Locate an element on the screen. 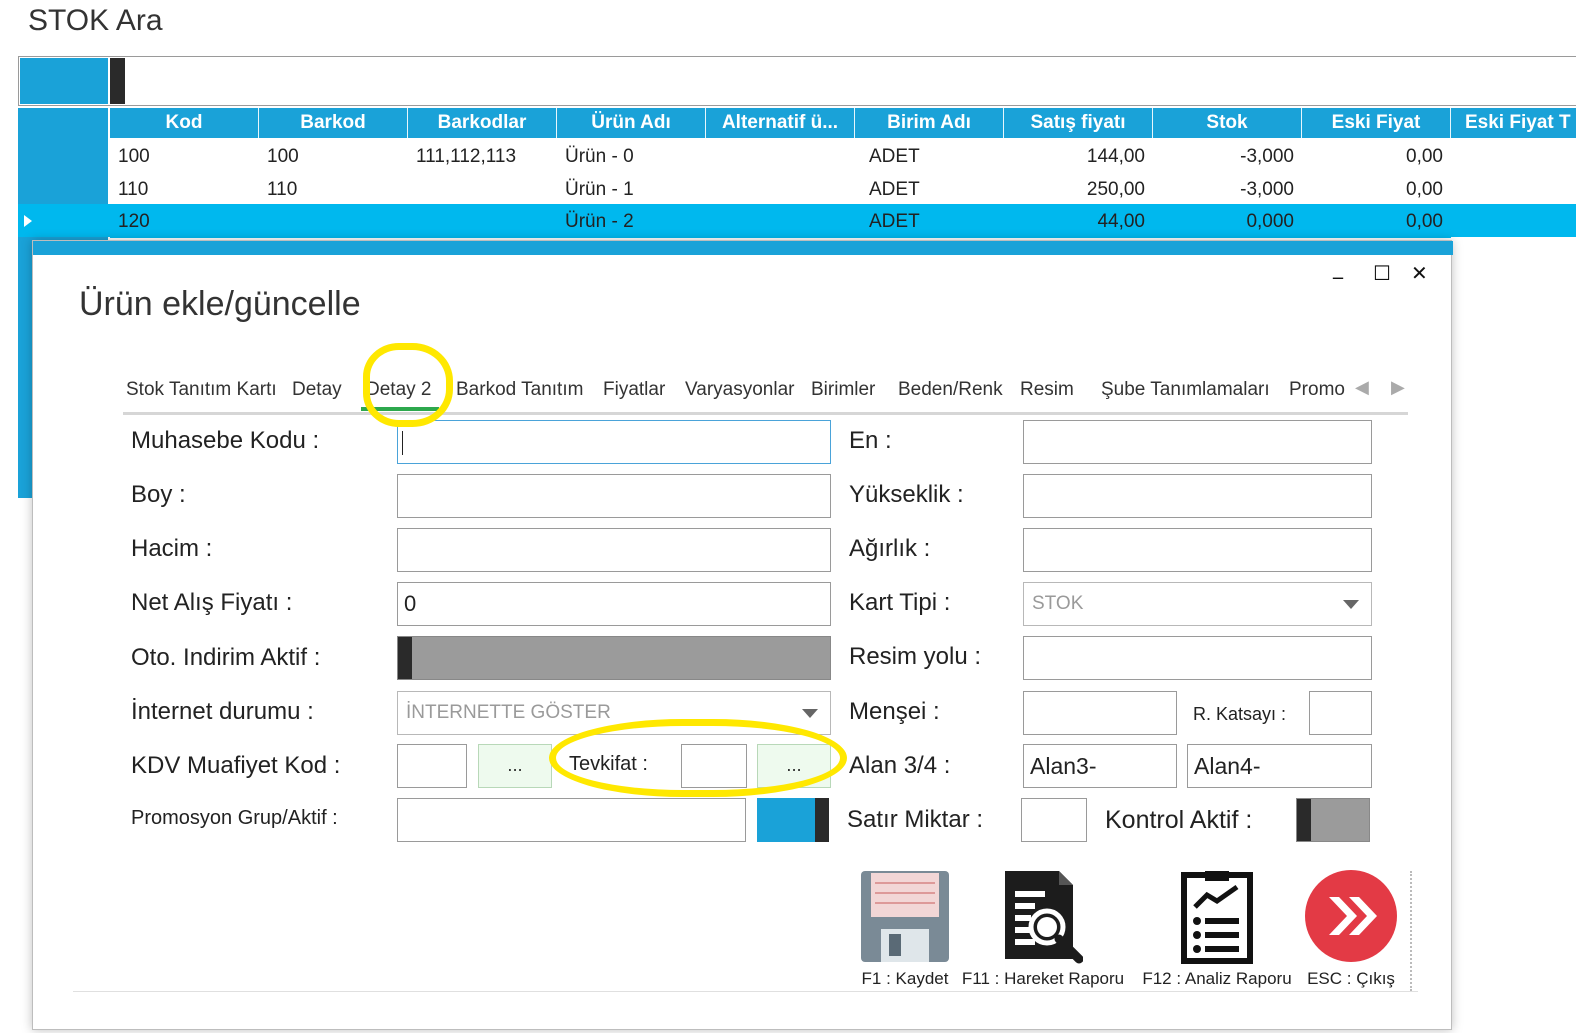  tab-prev-icon: ◀ is located at coordinates (1362, 387).